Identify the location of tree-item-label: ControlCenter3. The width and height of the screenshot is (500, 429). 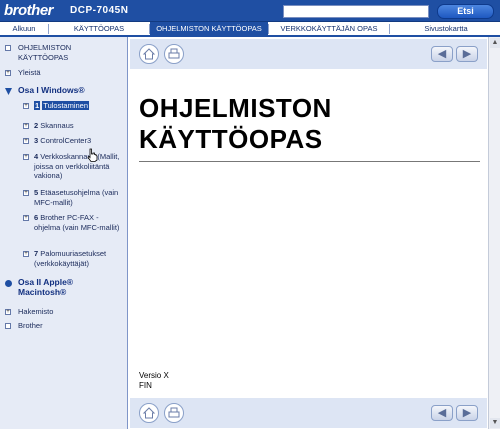
(66, 140).